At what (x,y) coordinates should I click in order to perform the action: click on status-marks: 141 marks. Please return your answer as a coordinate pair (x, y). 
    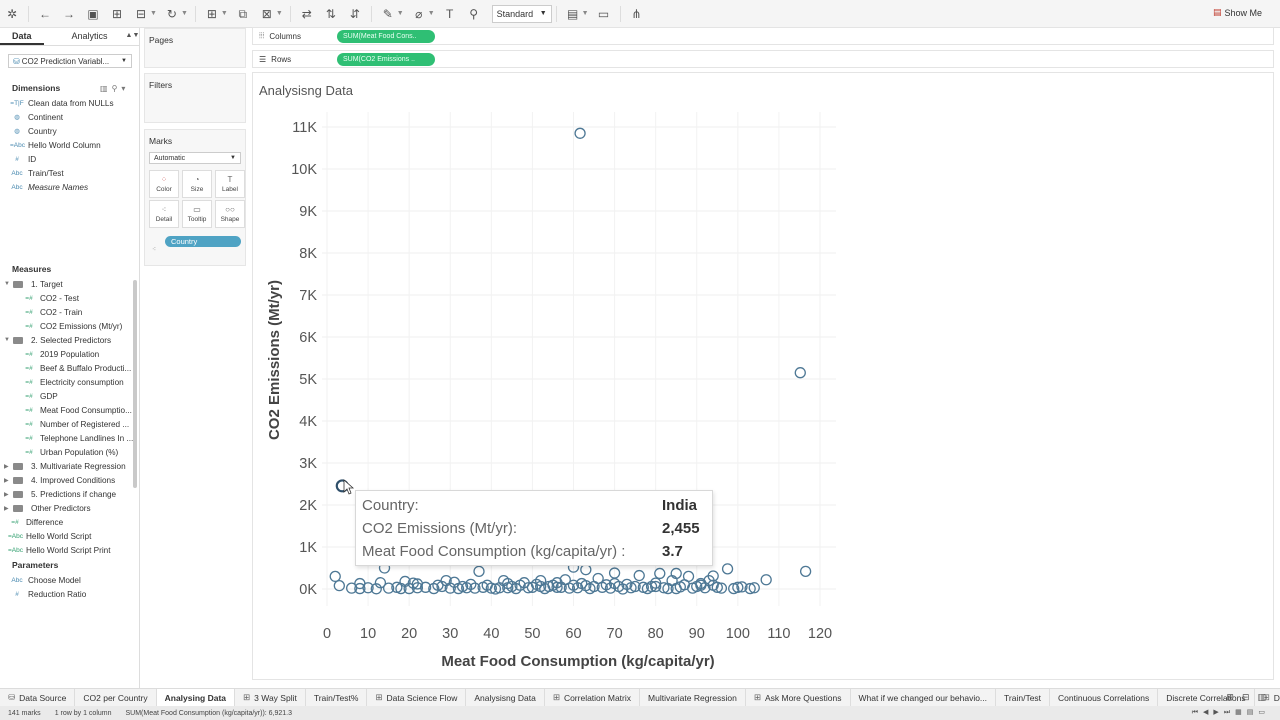
    Looking at the image, I should click on (24, 713).